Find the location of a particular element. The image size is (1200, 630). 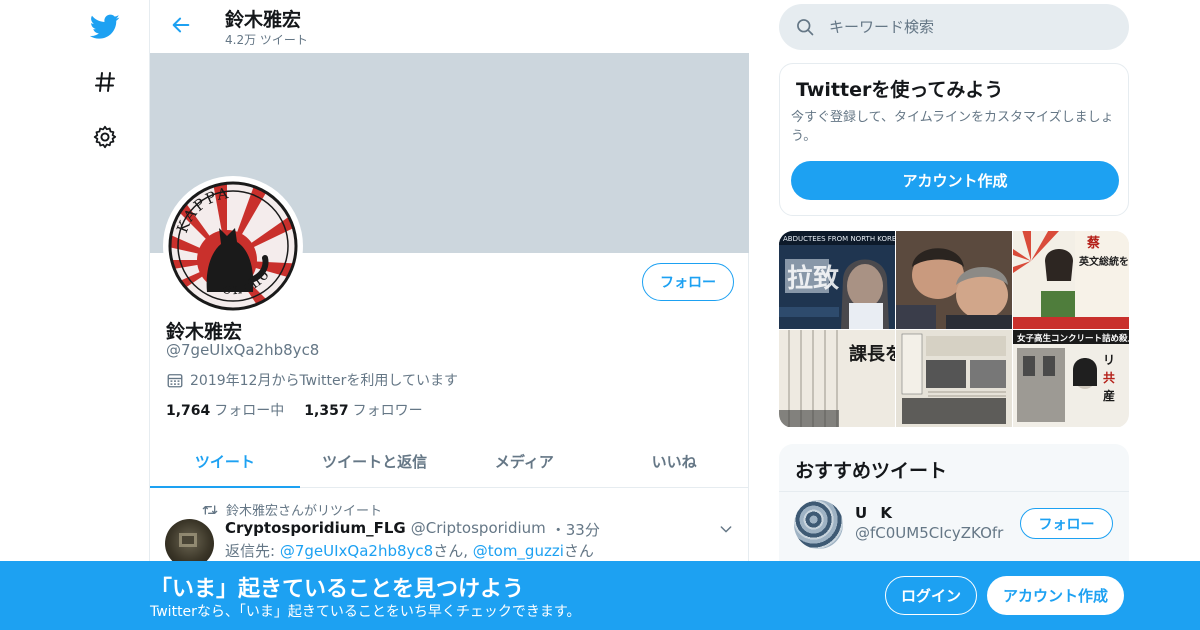

media-thumbnail: 課長を射殺 is located at coordinates (837, 378).